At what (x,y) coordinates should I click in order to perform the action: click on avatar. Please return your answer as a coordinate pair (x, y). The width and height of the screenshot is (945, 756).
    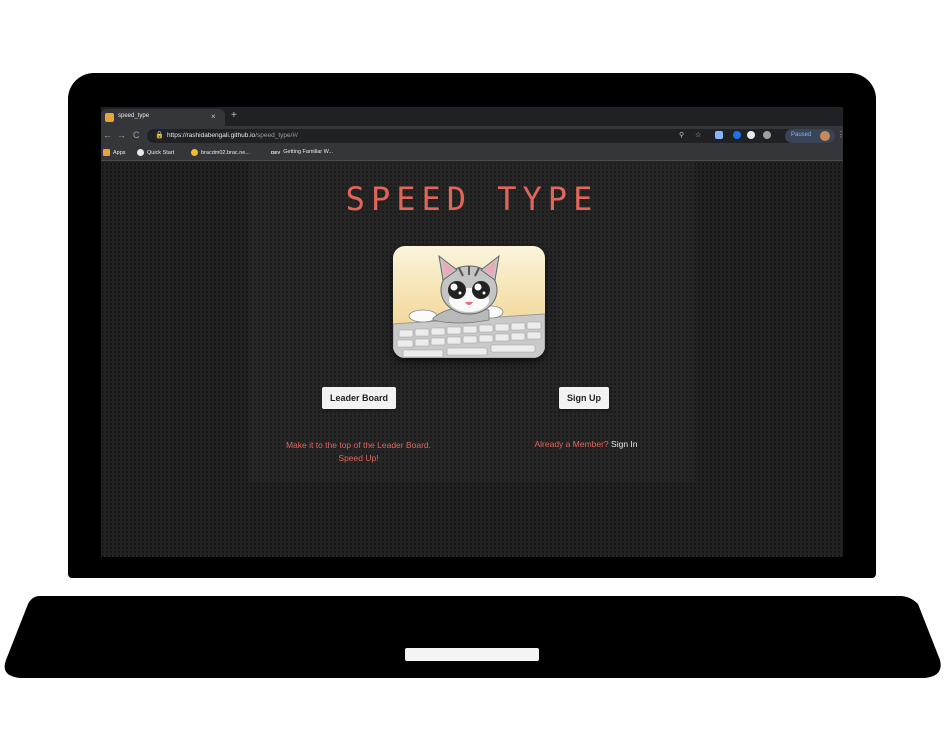
    Looking at the image, I should click on (825, 136).